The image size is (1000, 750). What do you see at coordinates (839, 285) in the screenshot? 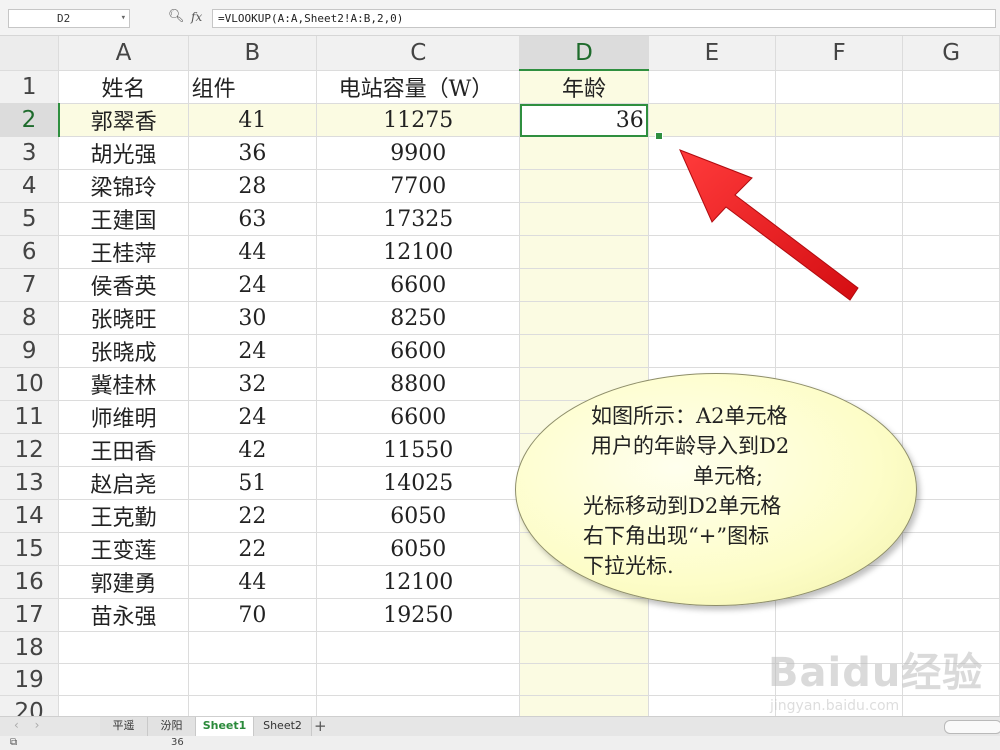
I see `cell-f7` at bounding box center [839, 285].